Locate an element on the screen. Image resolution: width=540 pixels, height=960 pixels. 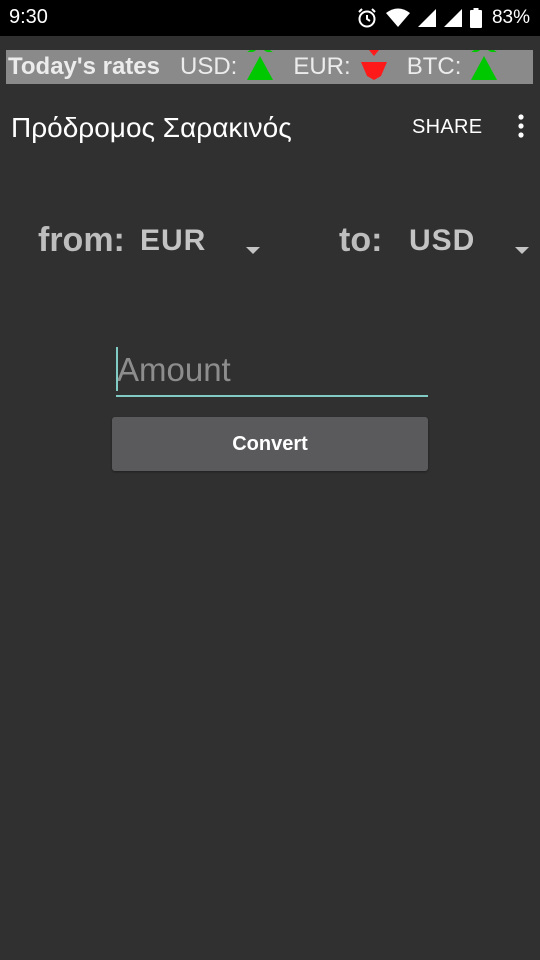
rate-btc: BTC: is located at coordinates (453, 67).